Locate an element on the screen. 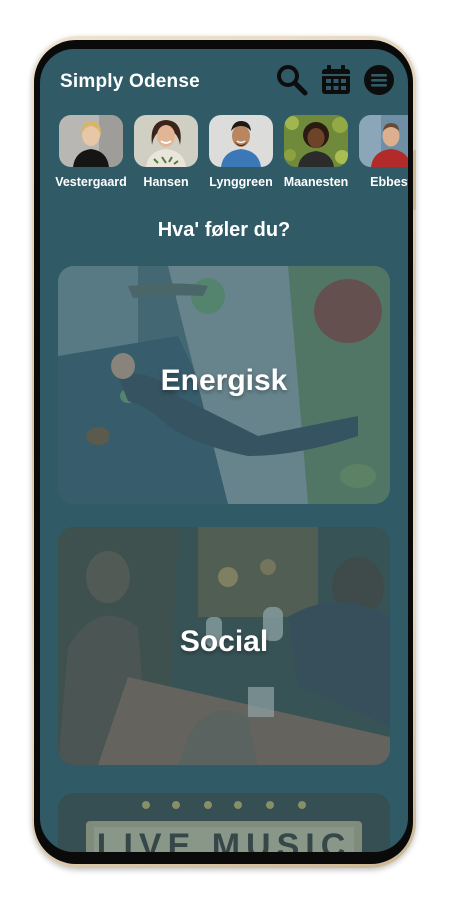  app-title: Simply Odense is located at coordinates (130, 81).